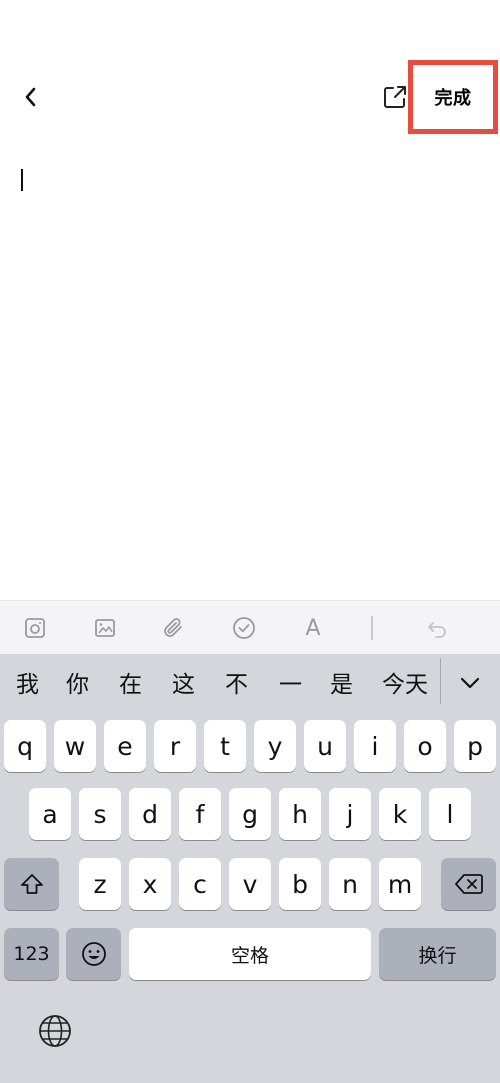 This screenshot has height=1083, width=500. I want to click on text-format-icon: A, so click(313, 628).